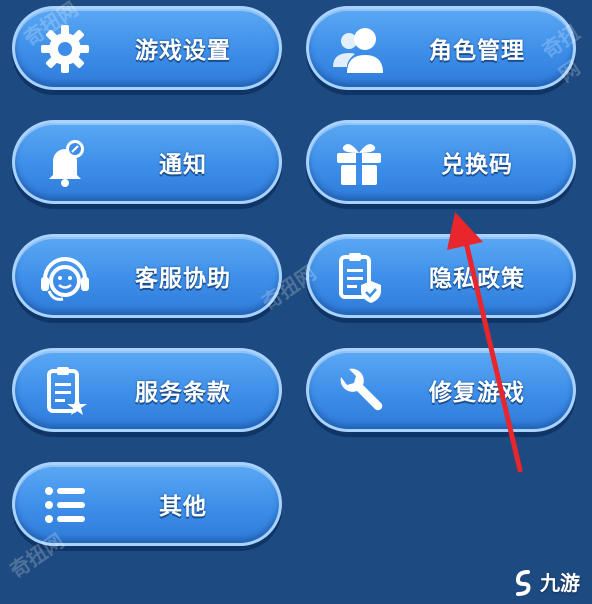 The width and height of the screenshot is (592, 604). I want to click on terms-of-service-button: 服务条款, so click(147, 390).